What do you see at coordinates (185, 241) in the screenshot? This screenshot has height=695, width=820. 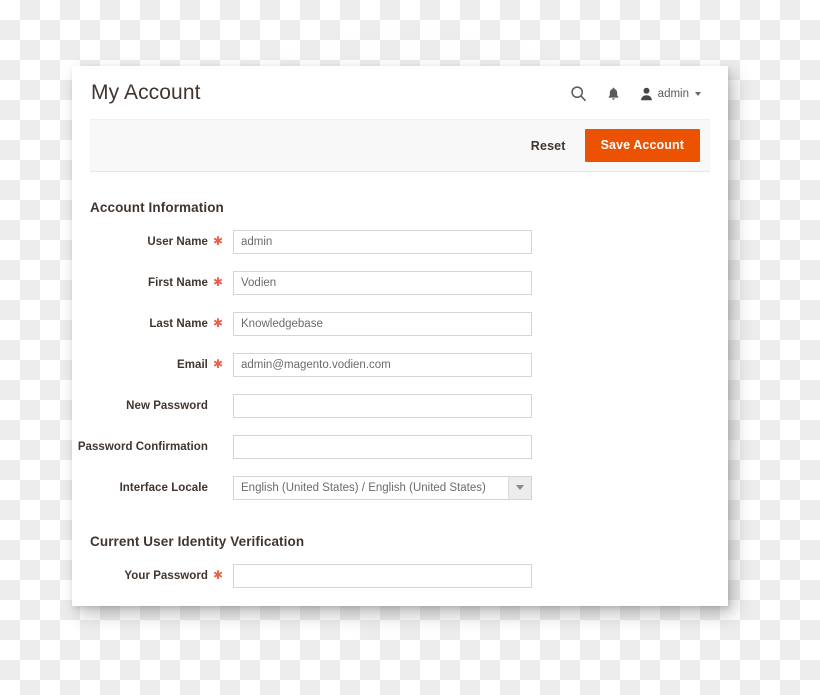 I see `field-label-user-name: User Name ✱` at bounding box center [185, 241].